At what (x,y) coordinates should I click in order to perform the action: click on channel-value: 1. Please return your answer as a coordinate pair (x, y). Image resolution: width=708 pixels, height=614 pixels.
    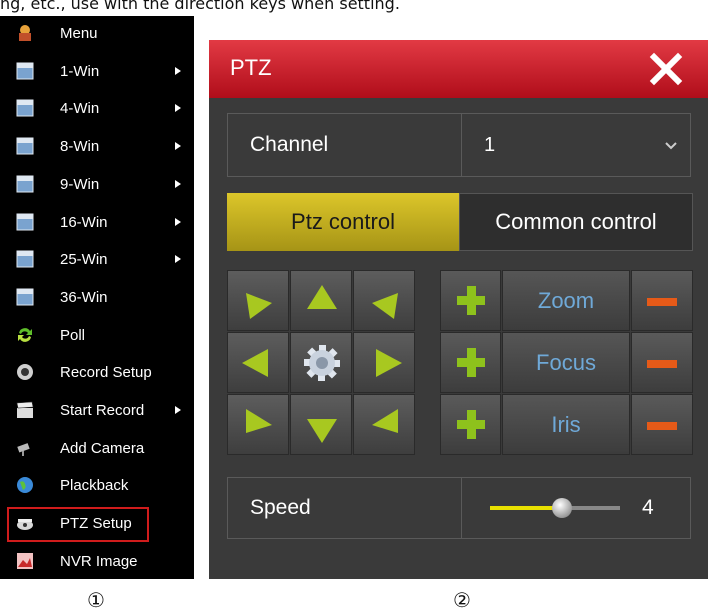
    Looking at the image, I should click on (490, 145).